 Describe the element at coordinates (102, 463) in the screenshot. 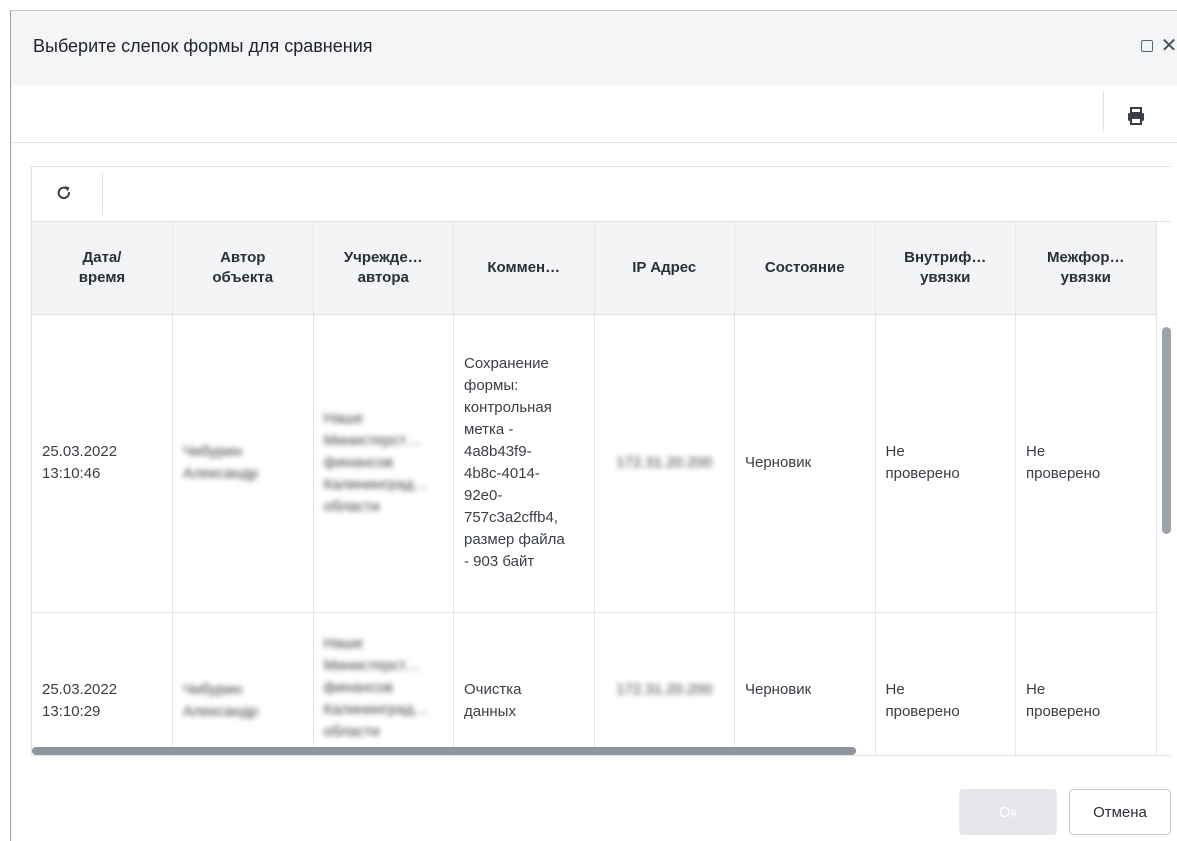

I see `cell-datetime: 25.03.2022 13:10:46` at that location.